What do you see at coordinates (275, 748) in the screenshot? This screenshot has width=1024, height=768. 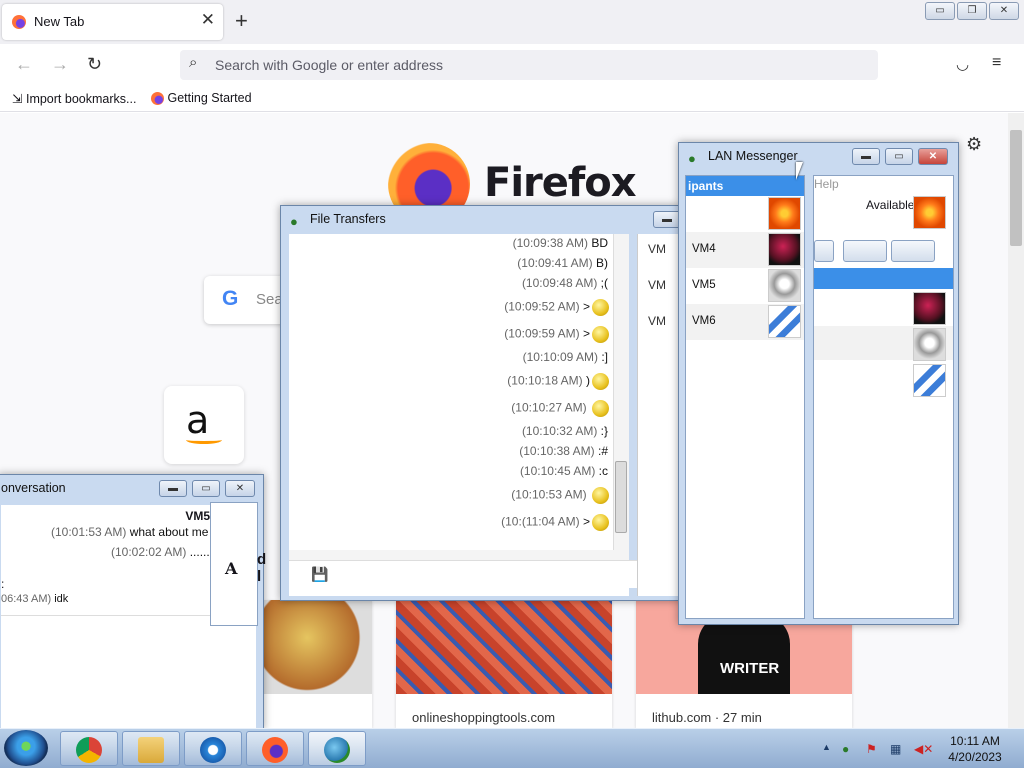 I see `taskbar-firefox` at bounding box center [275, 748].